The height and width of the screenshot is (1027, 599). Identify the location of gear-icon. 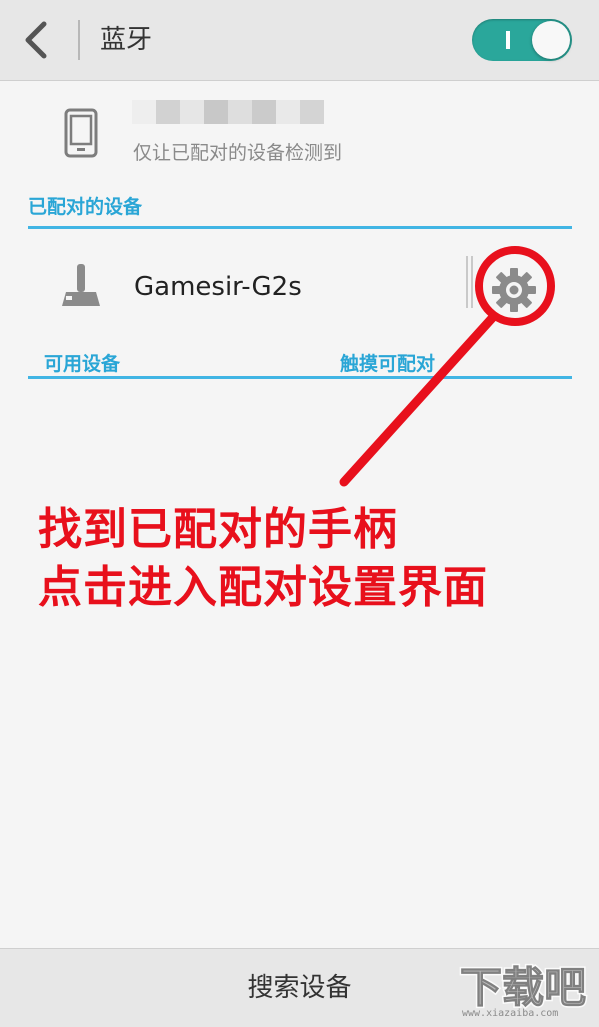
(514, 290).